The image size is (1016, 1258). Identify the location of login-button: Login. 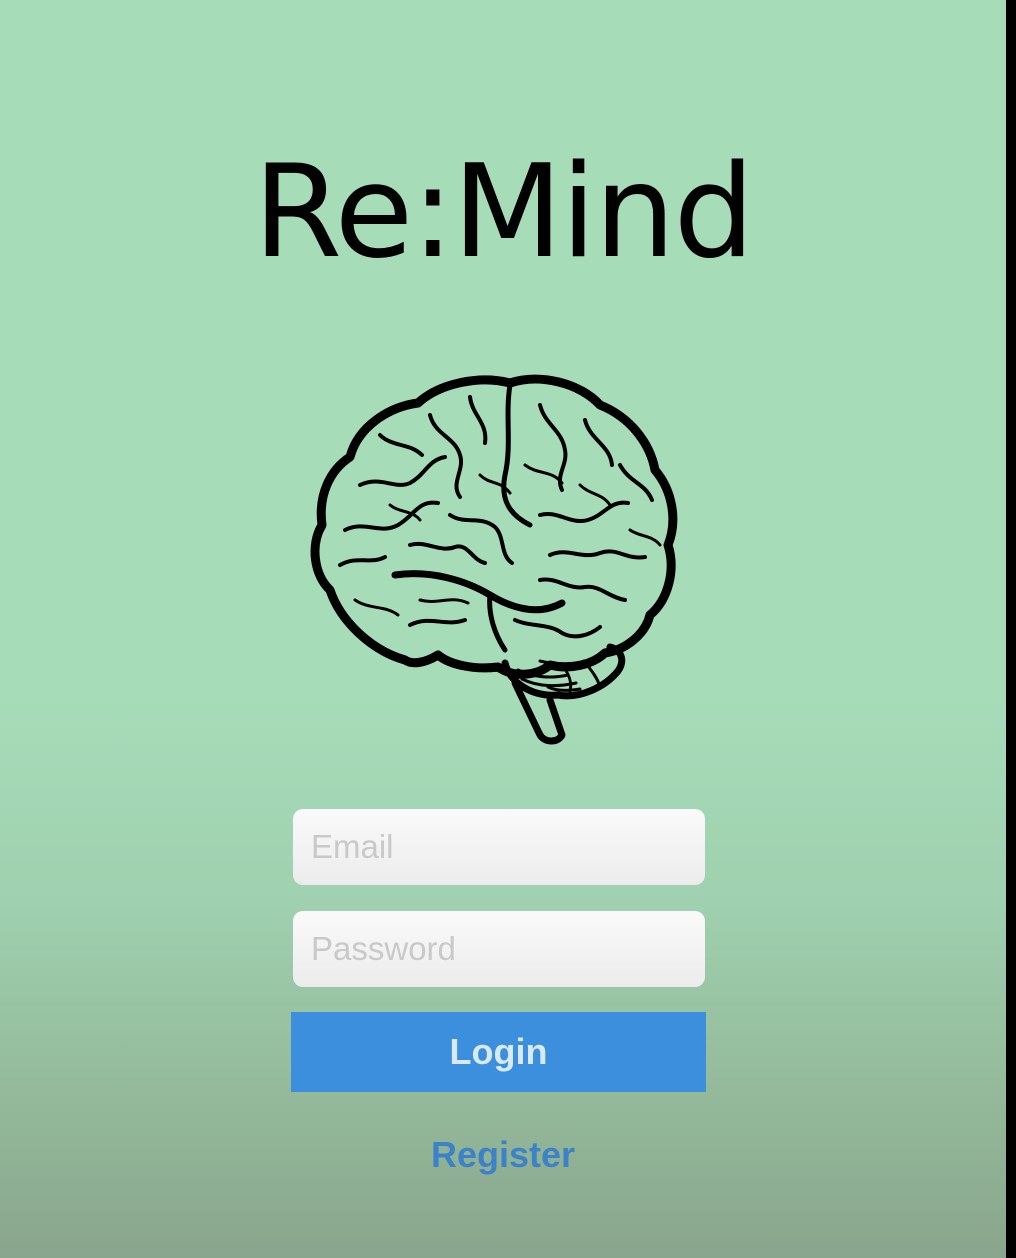
(498, 1052).